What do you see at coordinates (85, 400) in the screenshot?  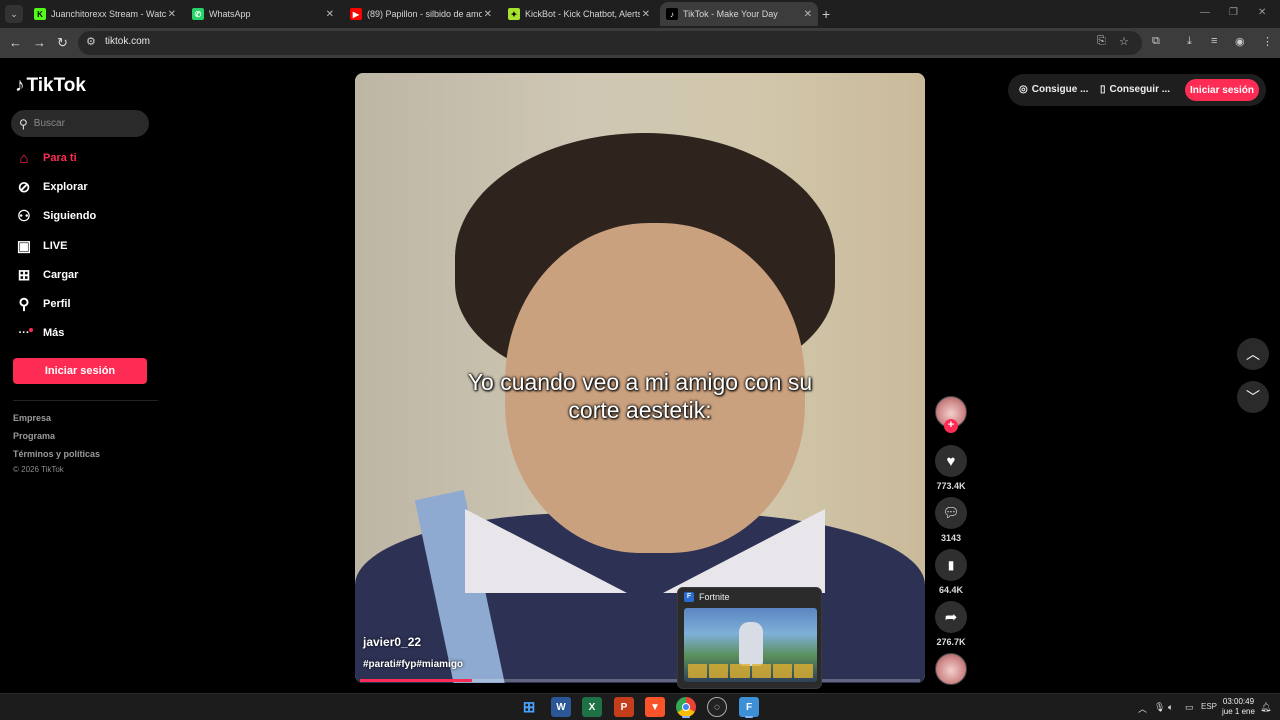 I see `sidebar-divider` at bounding box center [85, 400].